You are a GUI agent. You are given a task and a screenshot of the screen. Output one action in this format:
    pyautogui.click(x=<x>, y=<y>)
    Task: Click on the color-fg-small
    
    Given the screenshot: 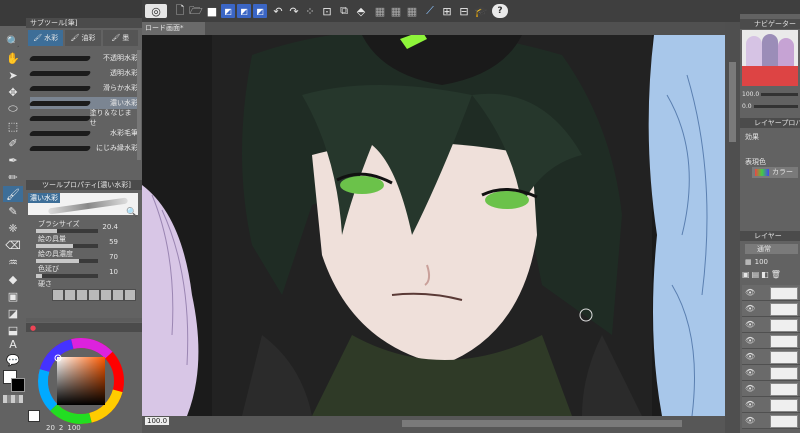 What is the action you would take?
    pyautogui.click(x=34, y=416)
    